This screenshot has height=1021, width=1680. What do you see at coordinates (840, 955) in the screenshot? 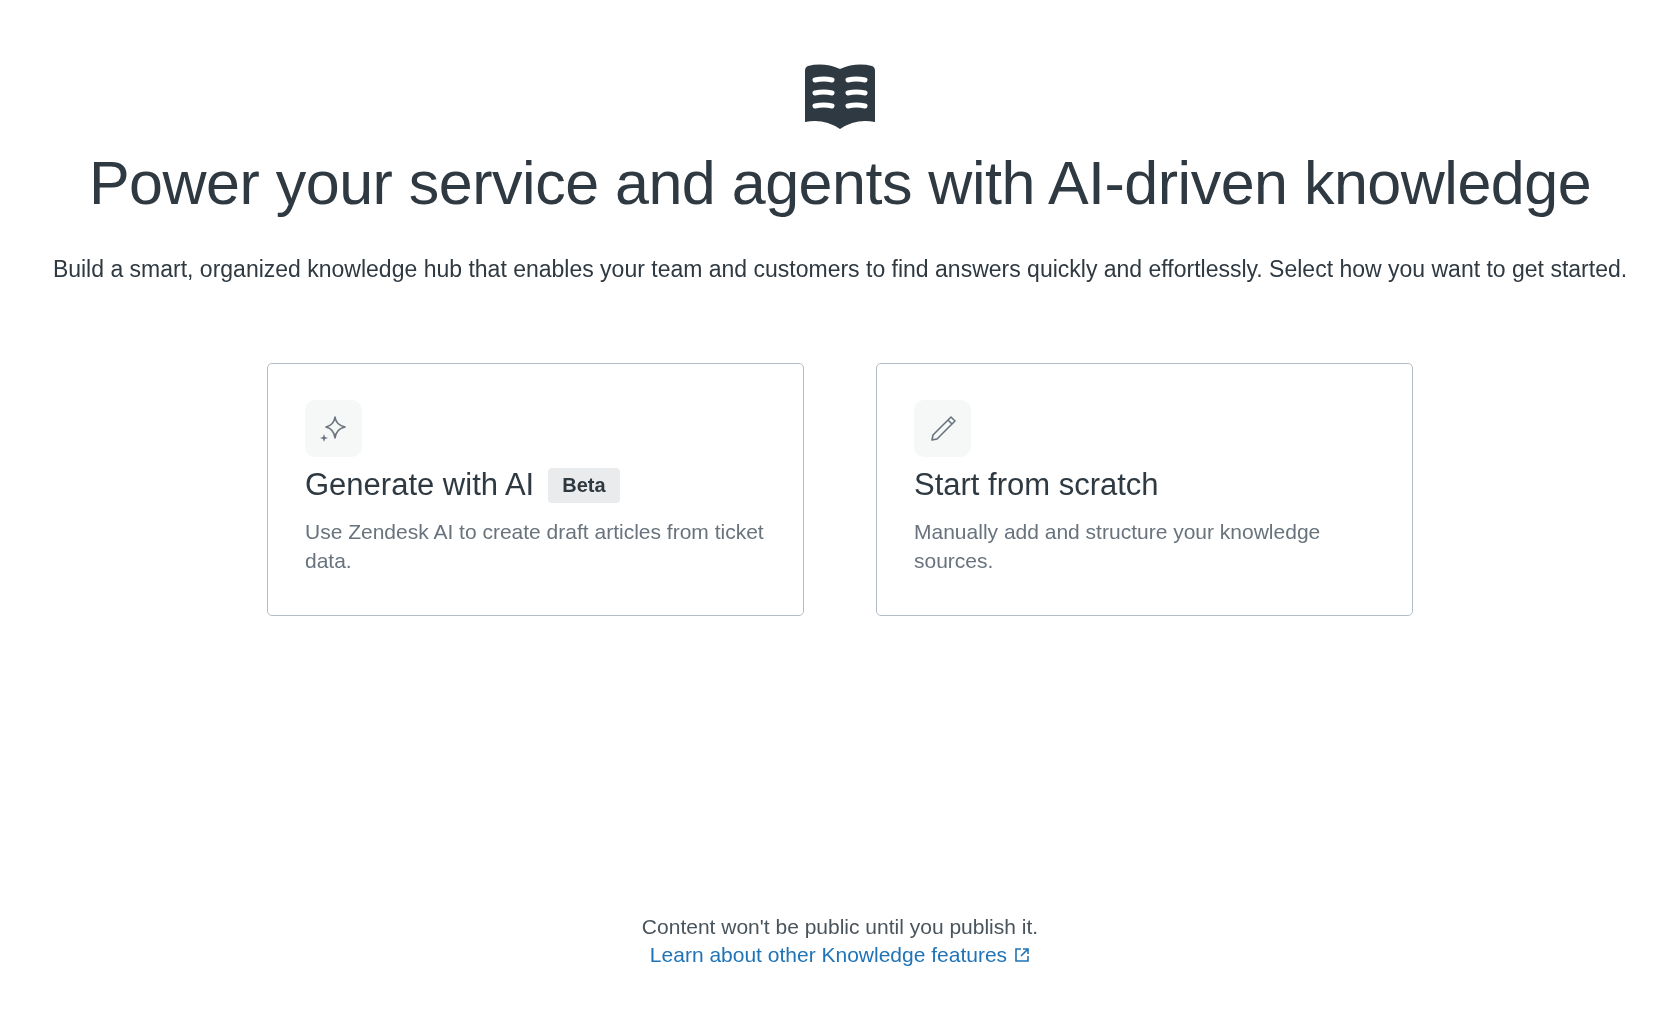
I see `knowledge-features-link: Learn about other Knowledge features` at bounding box center [840, 955].